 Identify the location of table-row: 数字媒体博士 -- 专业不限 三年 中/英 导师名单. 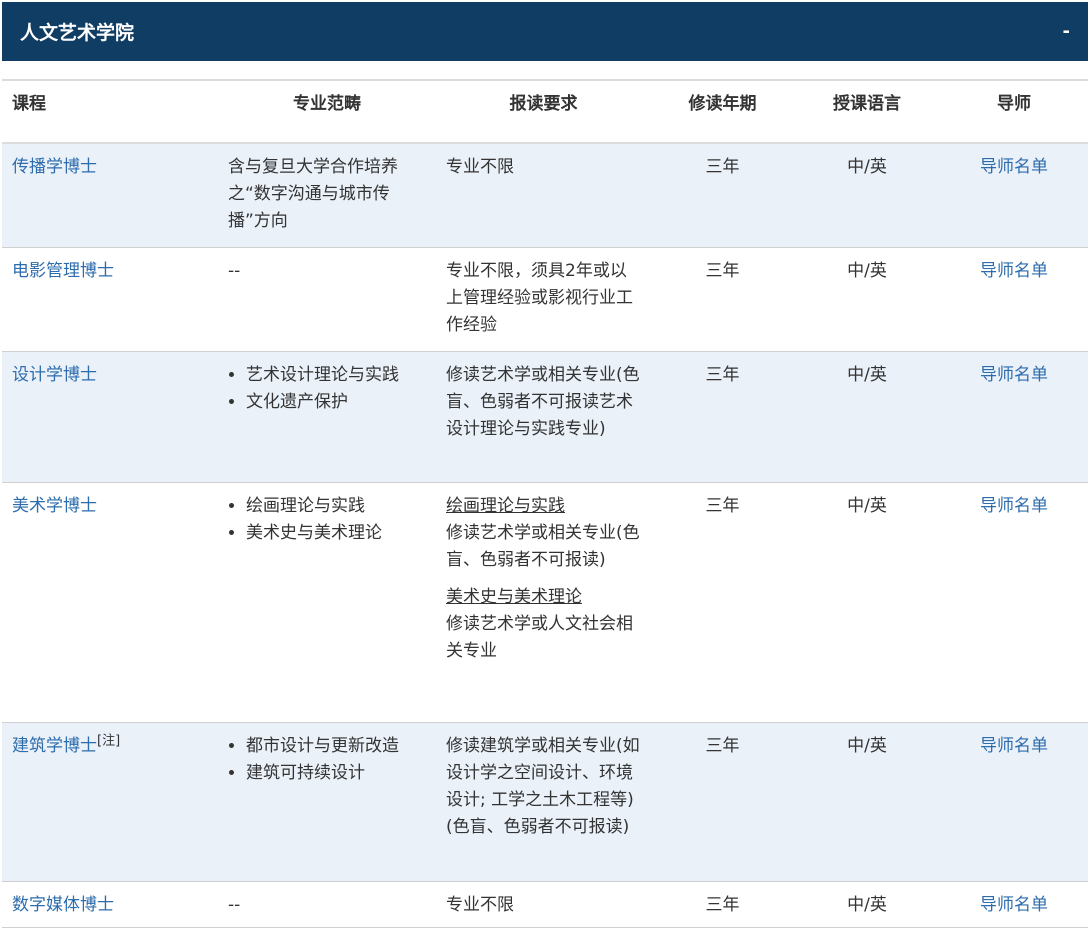
(545, 904).